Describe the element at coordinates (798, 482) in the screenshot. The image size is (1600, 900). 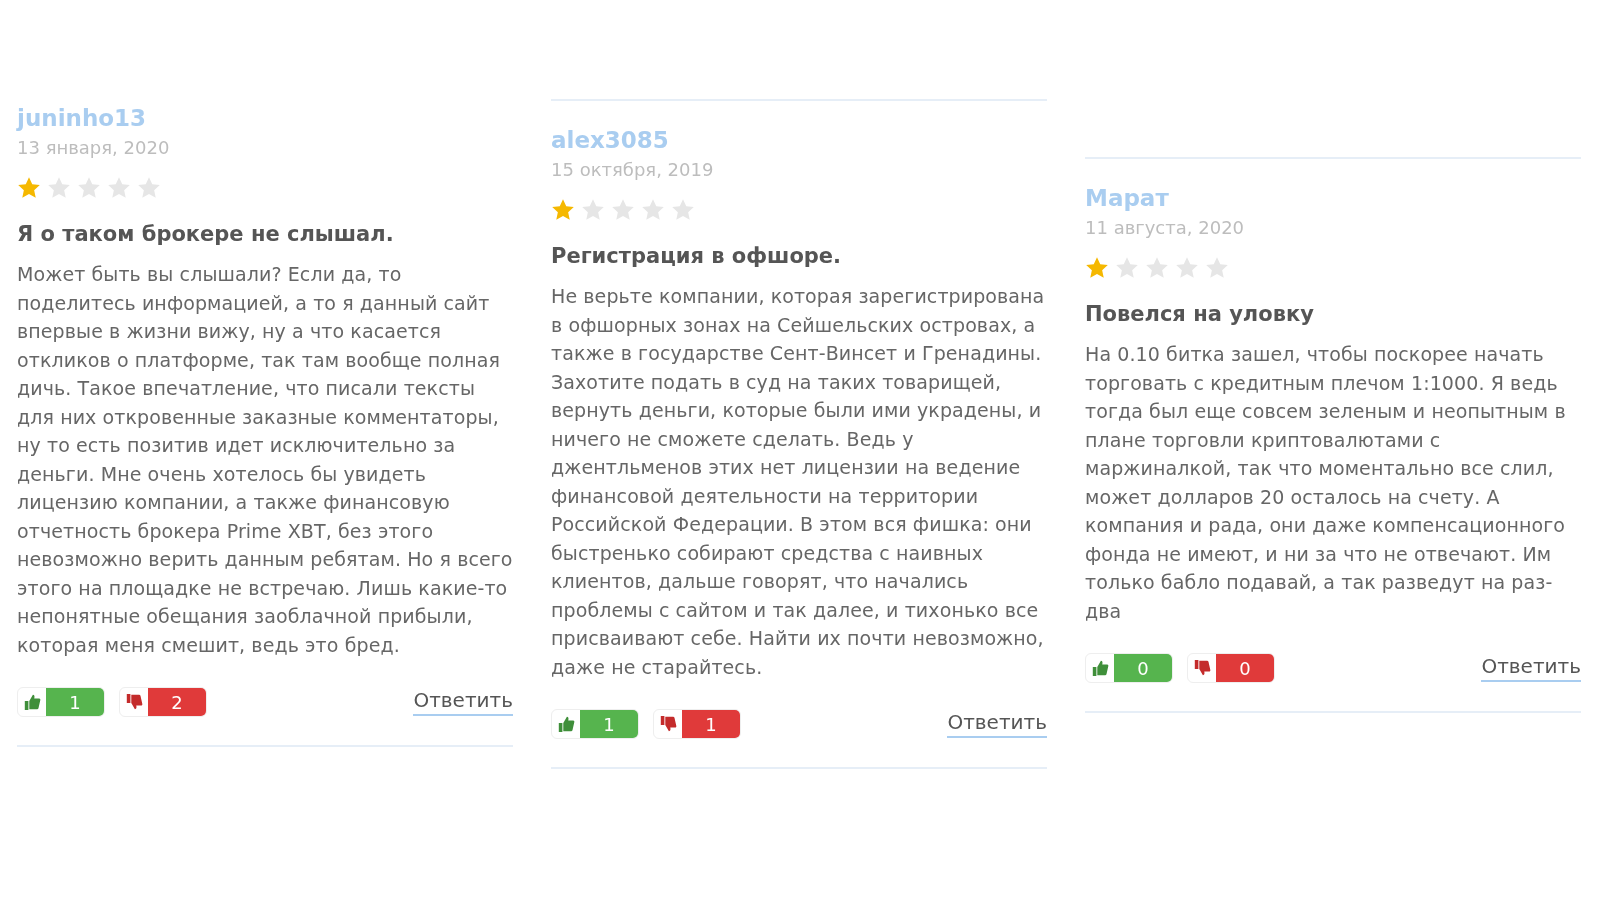
I see `review-text: Не верьте компании, которая зарегистрирована в офшорных зонах на Сейшельских островах, а также в государстве Сент-Винсет и Гренадины. Захотите подать в суд на таких товарищей, вернуть деньги, которые были ими украдены, и ничего не сможете сделать. Ведь у джентльменов этих нет лицензии на ведение финансовой деятельности на территории Российской Федерации. В этом вся фишка: они быстренько собирают средства с наивных клиентов, дальше говорят, что начались проблемы с сайтом и так далее, и тихонько все присваивают себе. Найти их почти невозможно, даже не старайтесь.` at that location.